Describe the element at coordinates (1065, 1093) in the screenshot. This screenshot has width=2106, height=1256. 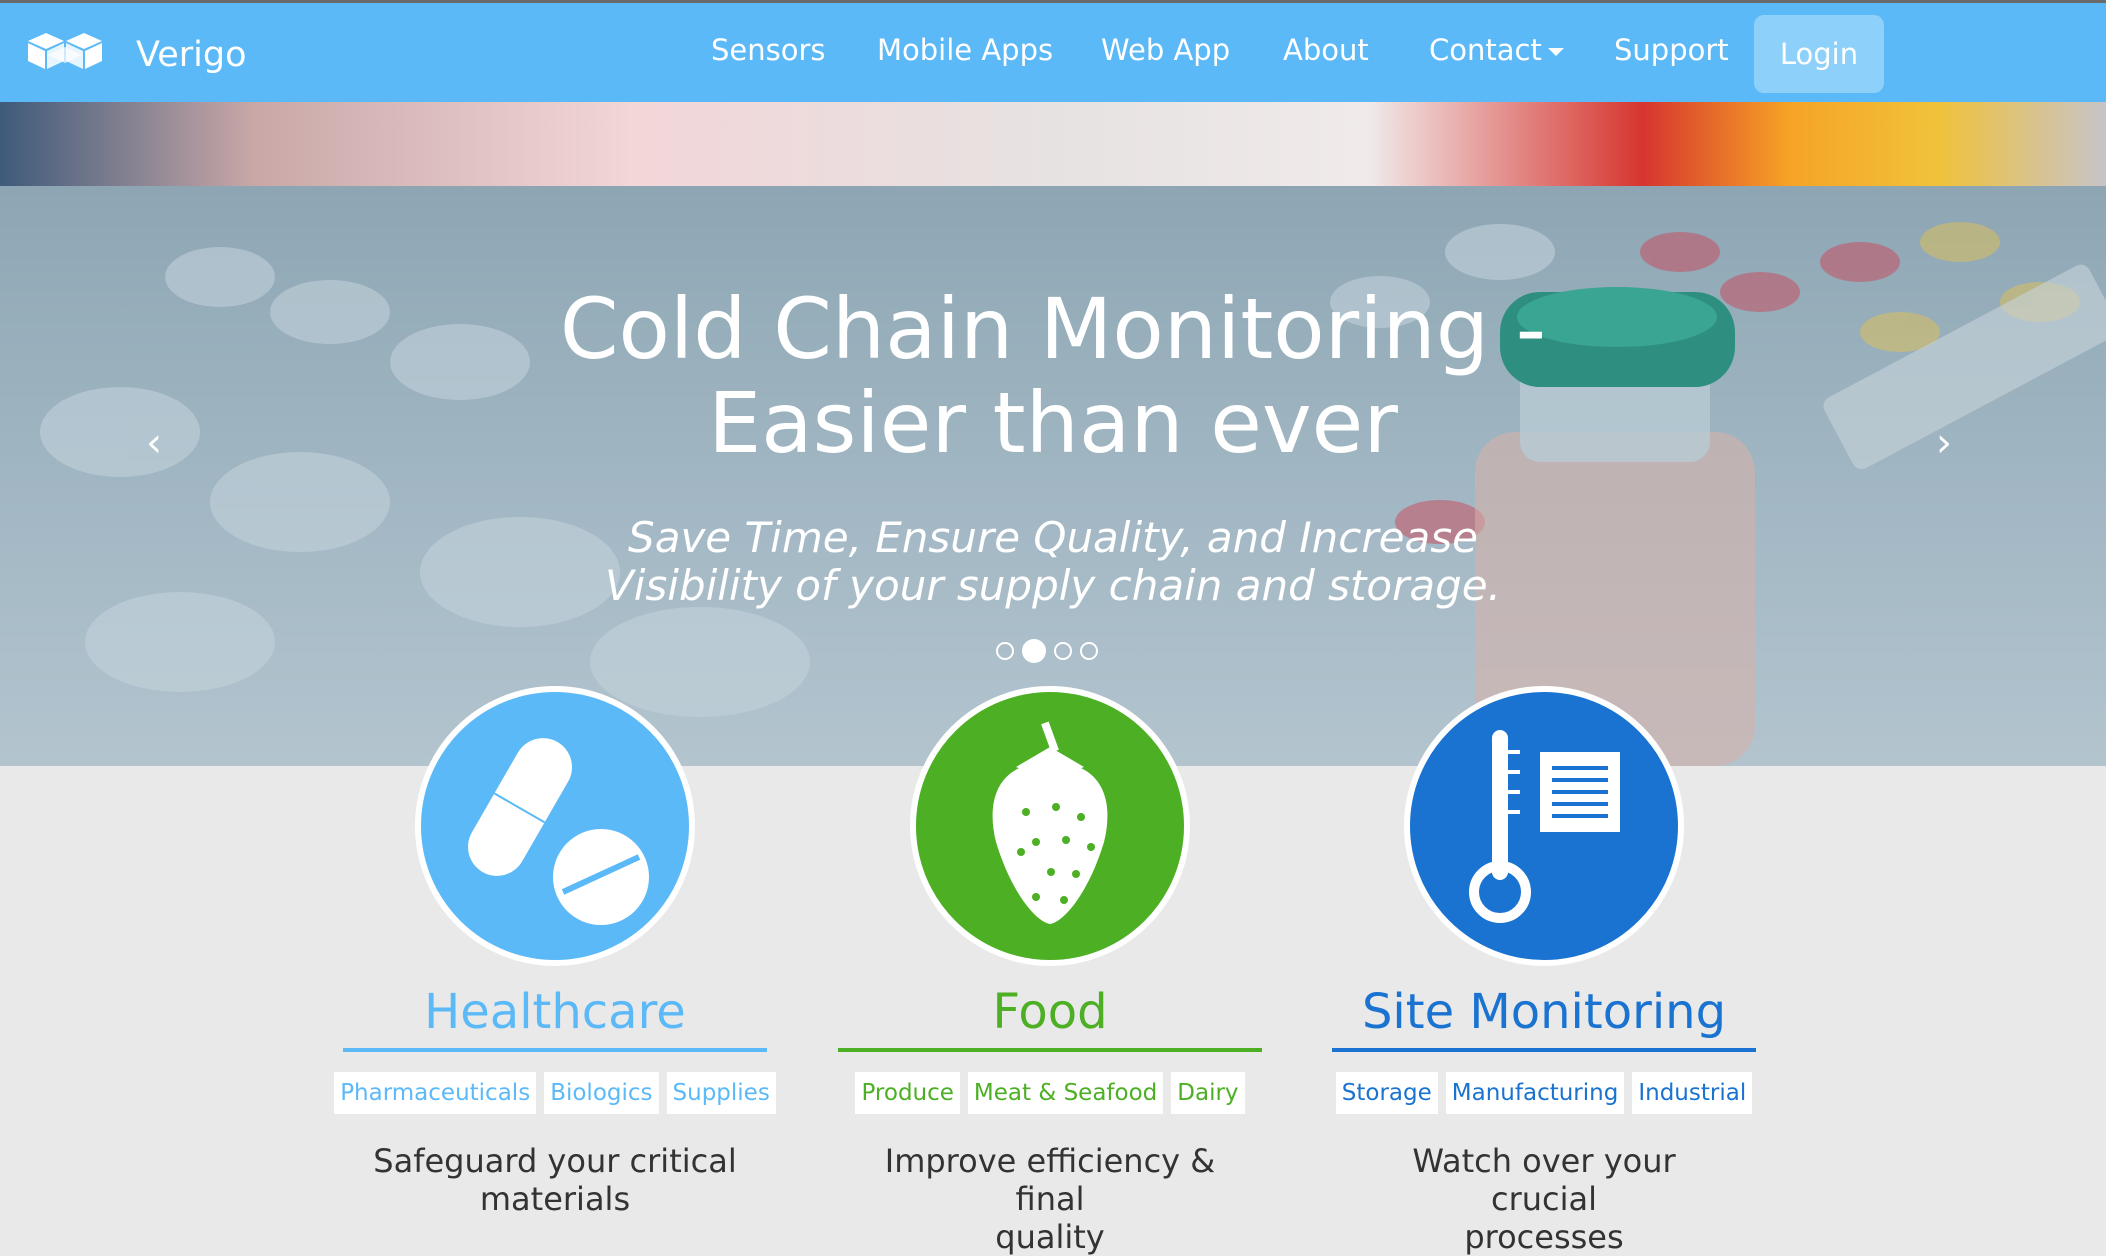
I see `tag-meat-seafood: Meat & Seafood` at that location.